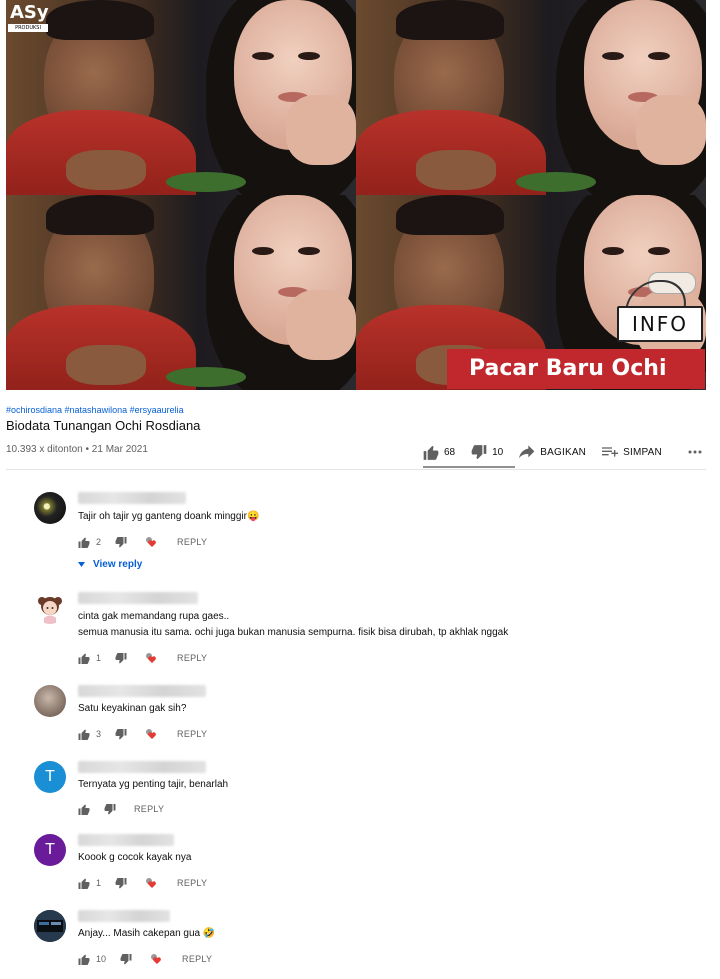  I want to click on share-button: BAGIKAN, so click(552, 452).